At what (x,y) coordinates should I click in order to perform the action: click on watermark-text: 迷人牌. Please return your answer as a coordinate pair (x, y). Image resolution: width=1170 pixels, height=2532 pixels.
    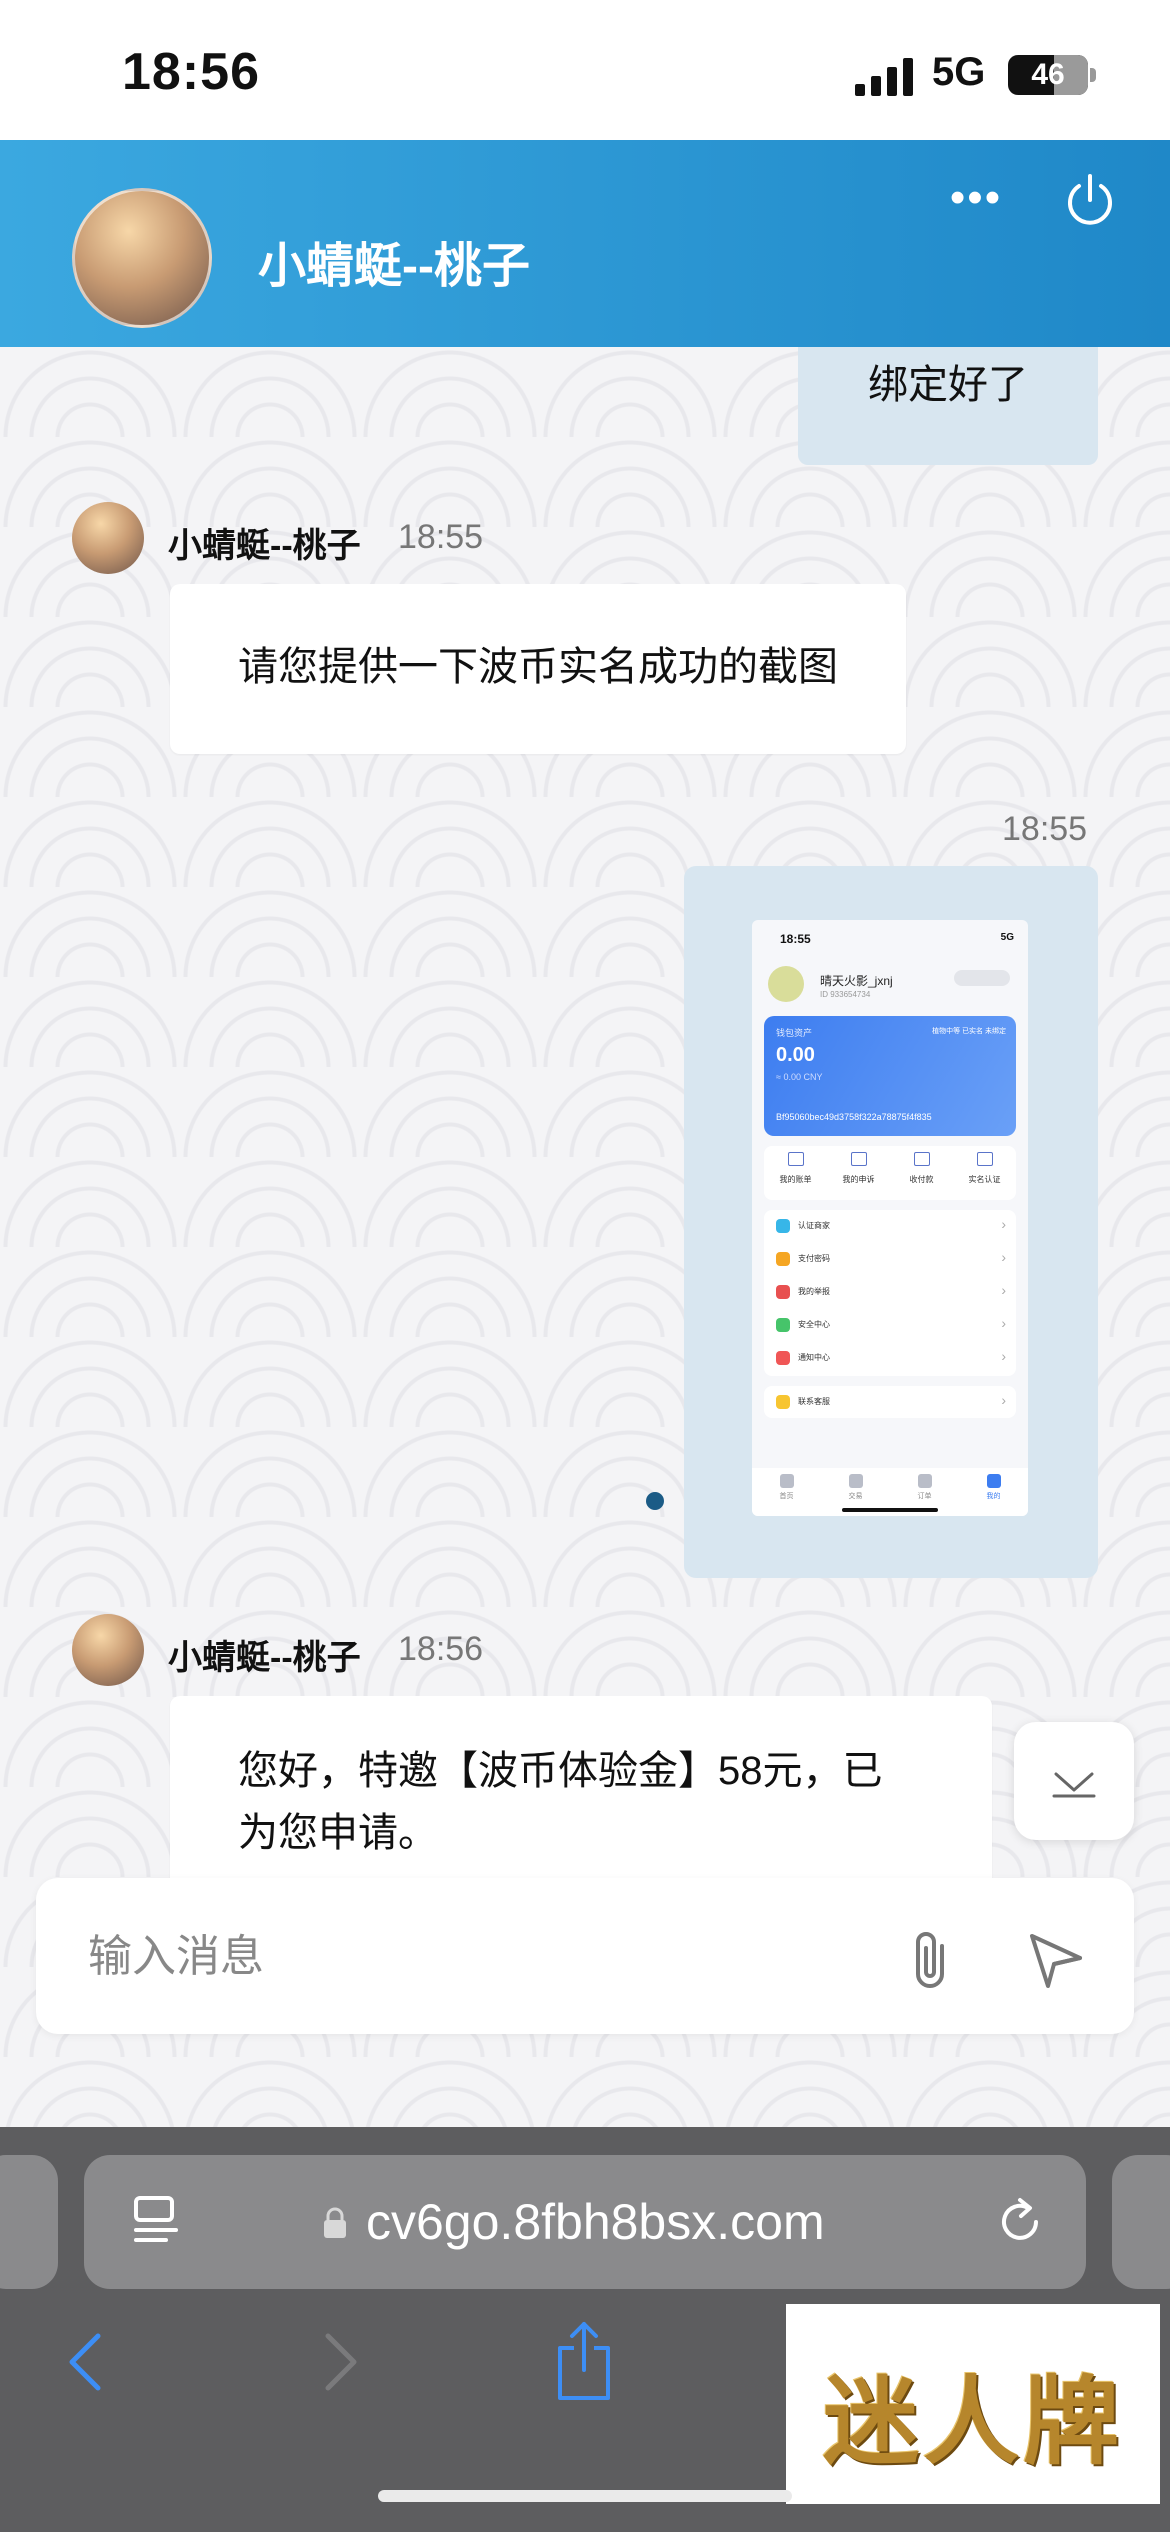
    Looking at the image, I should click on (973, 2421).